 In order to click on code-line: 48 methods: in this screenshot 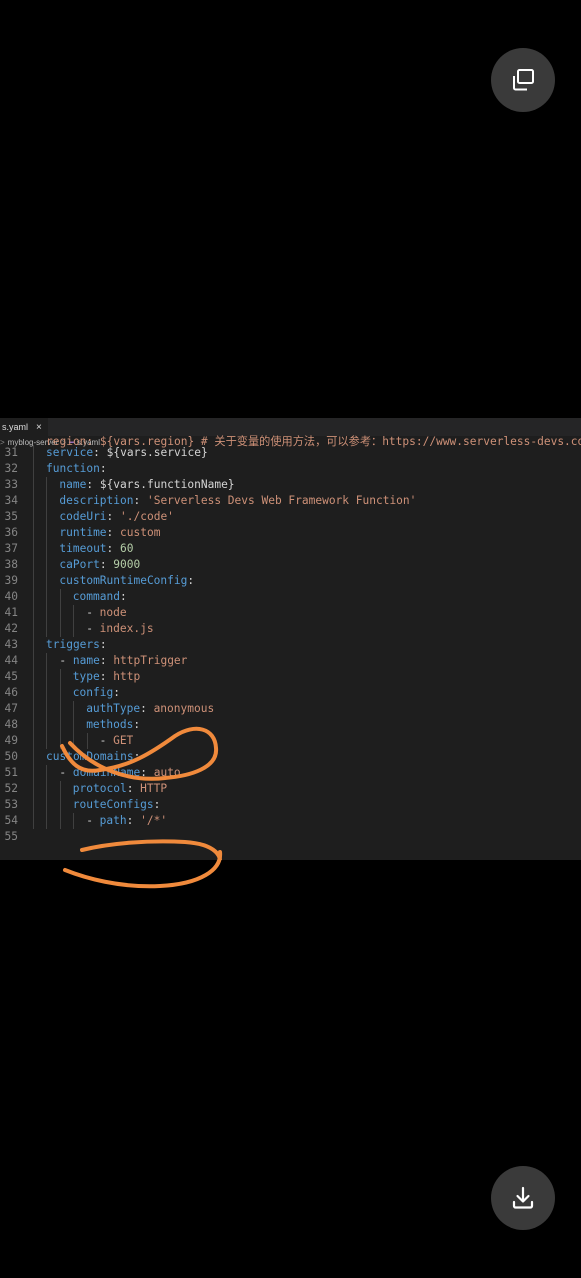, I will do `click(290, 725)`.